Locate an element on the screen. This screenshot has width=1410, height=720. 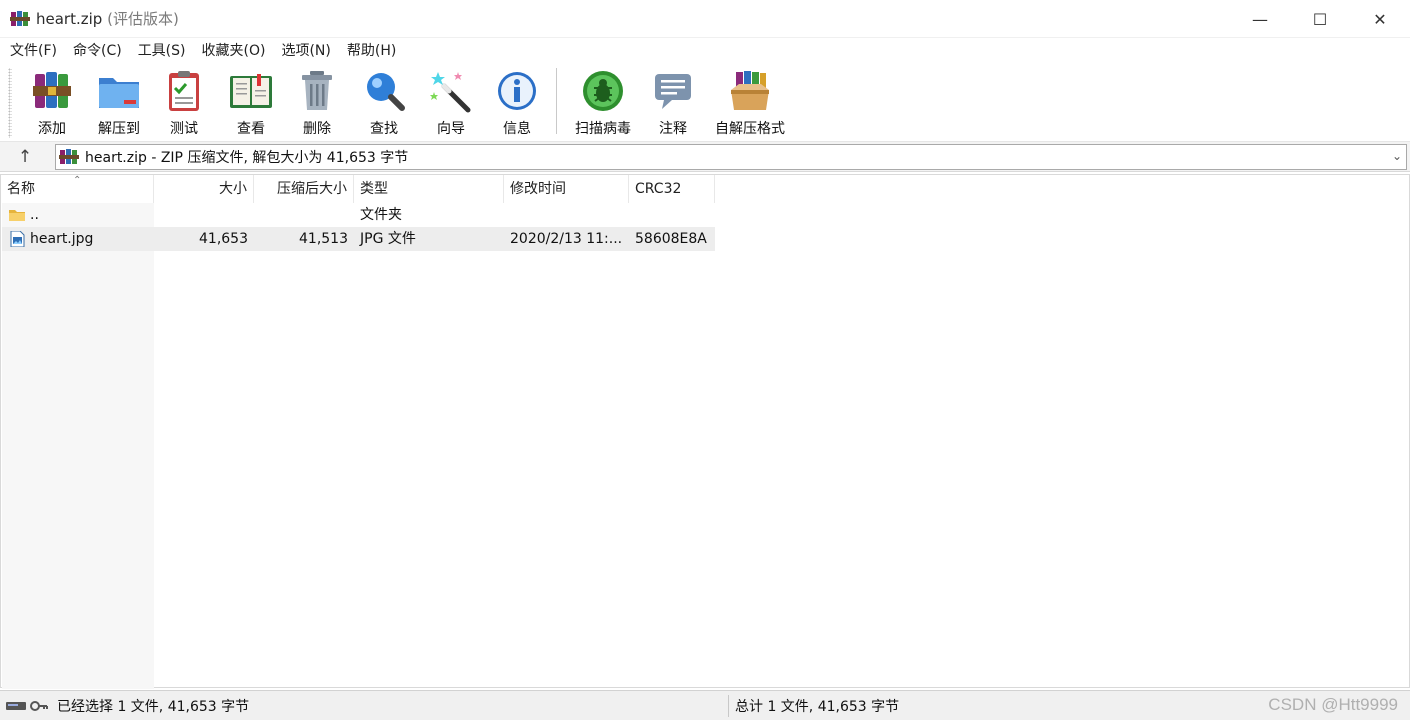
row-type: 文件夹 is located at coordinates (381, 215).